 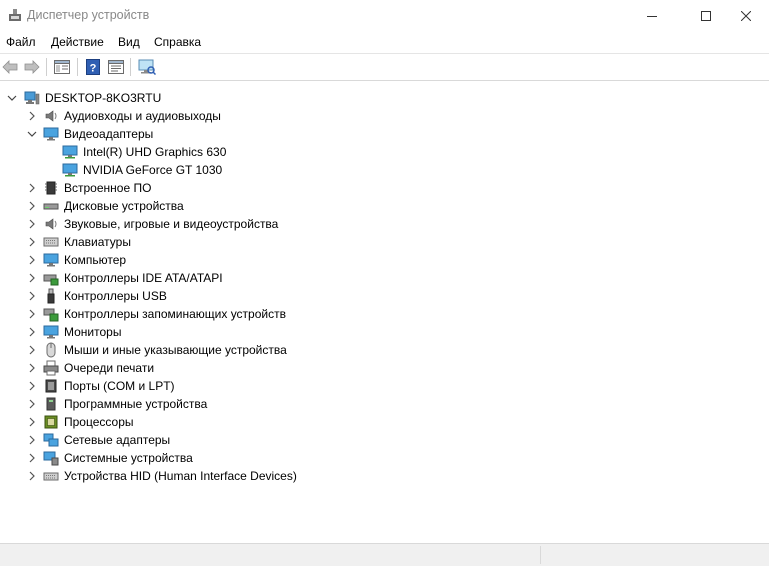 I want to click on status-cell, so click(x=654, y=555).